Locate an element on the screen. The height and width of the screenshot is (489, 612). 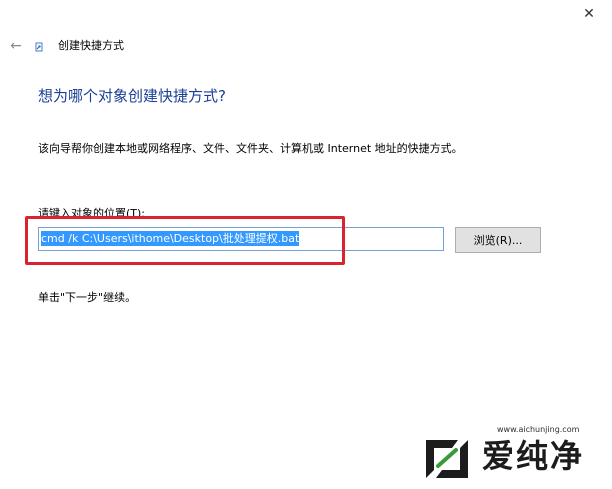
back-arrow-icon: ← is located at coordinates (16, 46).